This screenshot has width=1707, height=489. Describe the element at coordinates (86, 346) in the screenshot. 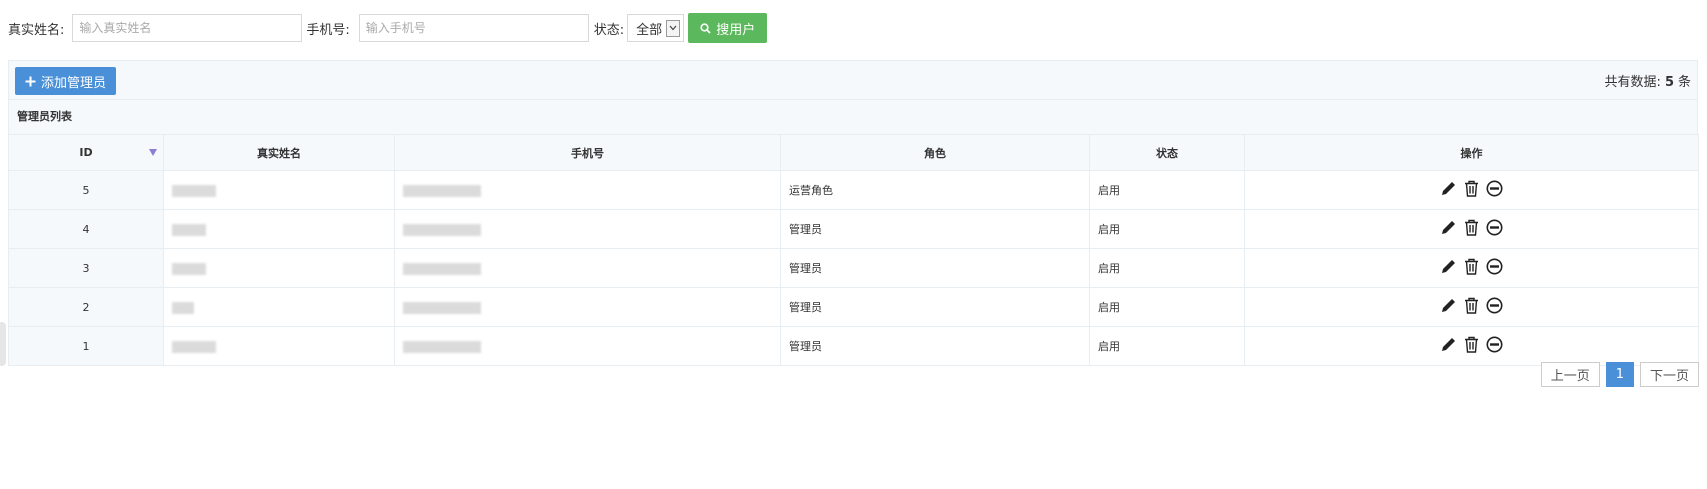

I see `cell-id: 1` at that location.